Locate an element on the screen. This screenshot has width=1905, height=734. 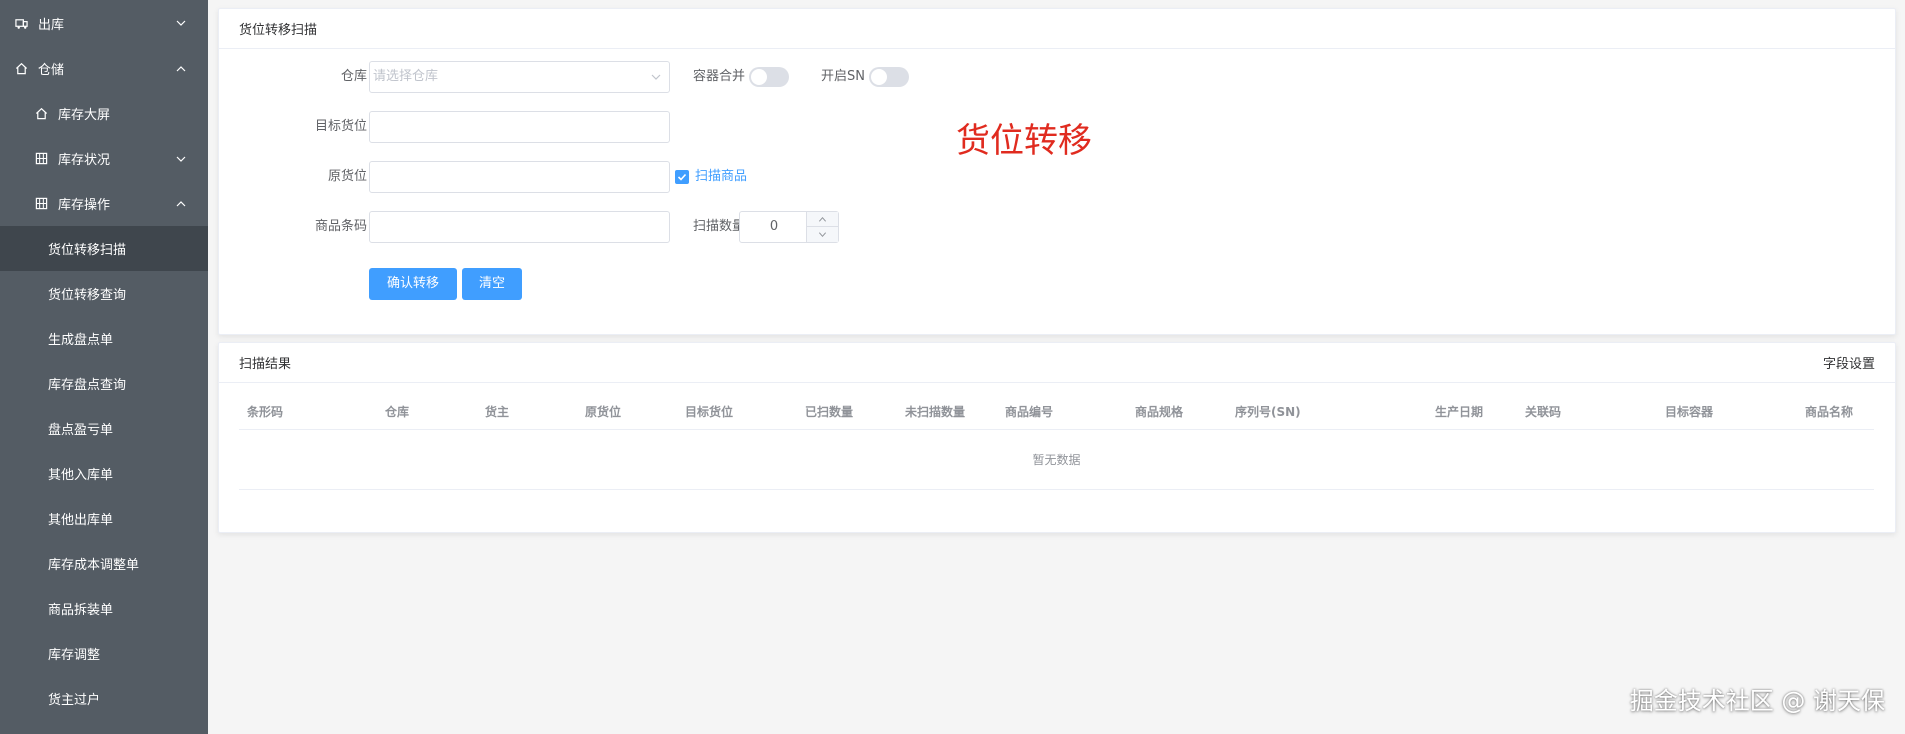
sidebar-item-label: 其他入库单 is located at coordinates (81, 475).